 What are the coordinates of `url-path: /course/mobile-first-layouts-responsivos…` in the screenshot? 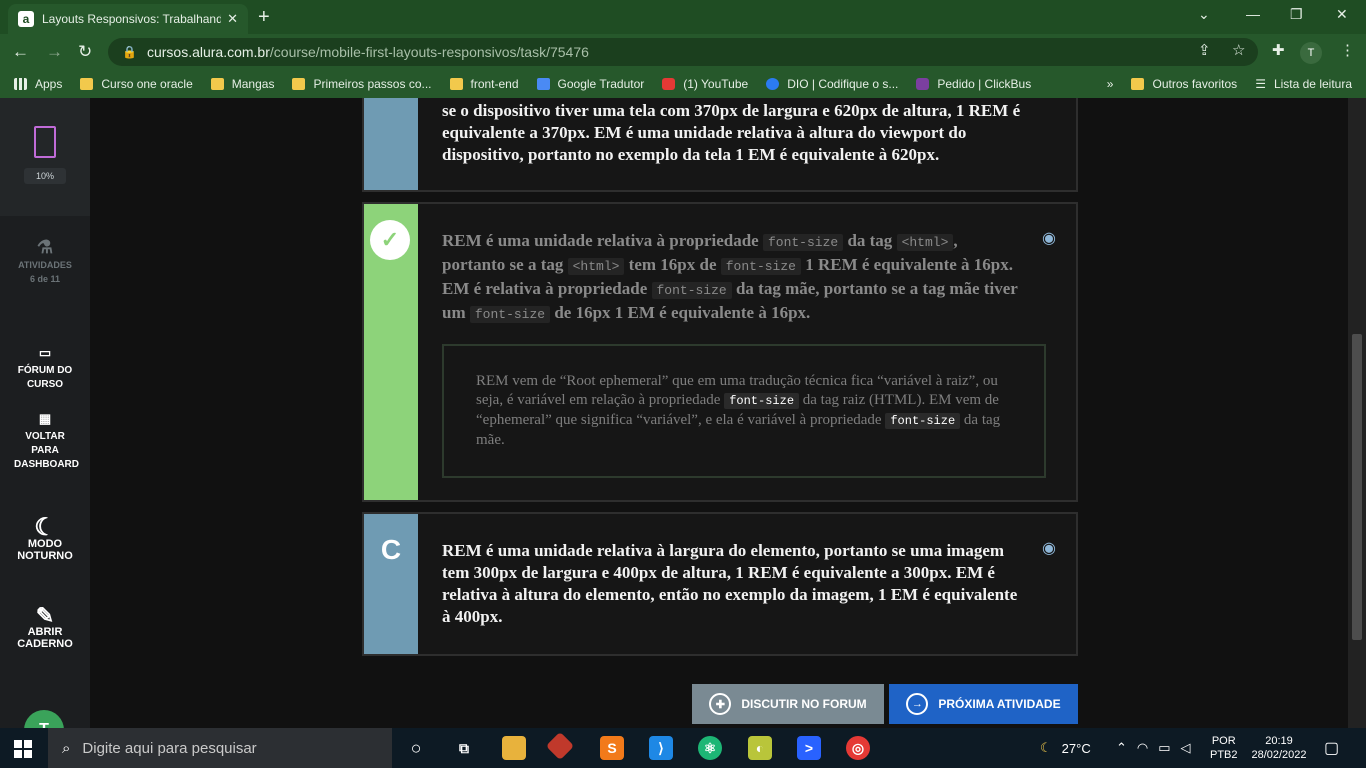 It's located at (429, 52).